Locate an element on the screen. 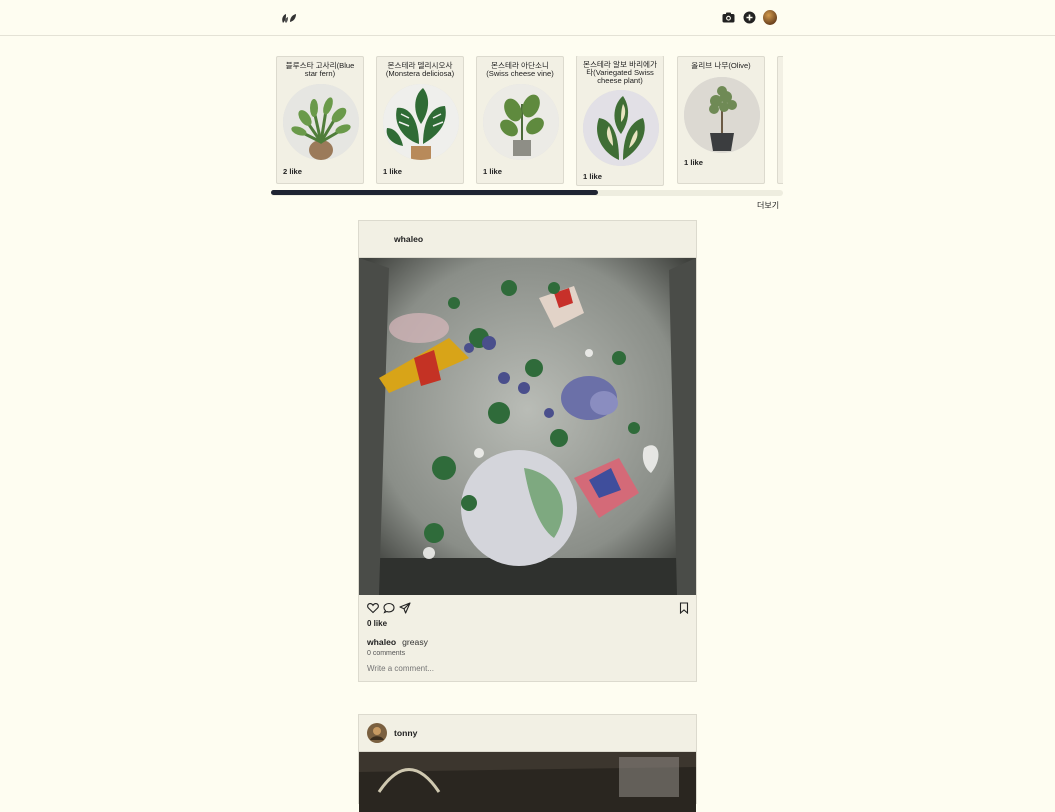  post-actions is located at coordinates (527, 608).